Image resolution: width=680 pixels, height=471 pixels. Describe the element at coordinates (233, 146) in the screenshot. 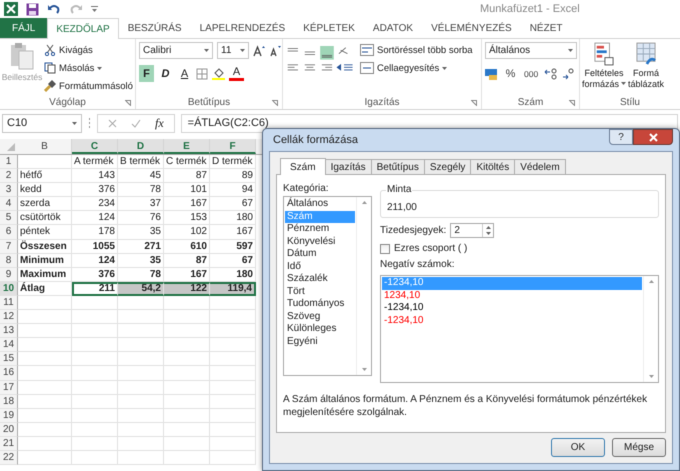

I see `column-header: F` at that location.